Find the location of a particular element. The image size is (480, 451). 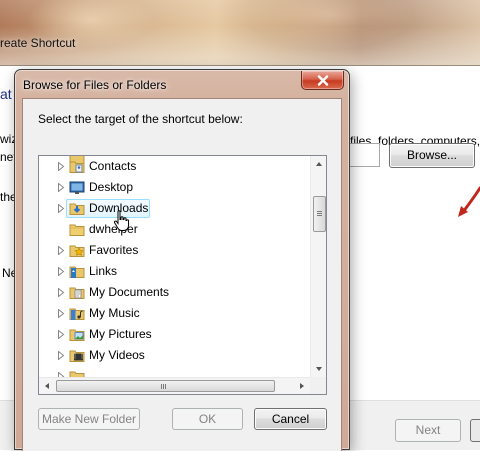

close-icon is located at coordinates (323, 80).